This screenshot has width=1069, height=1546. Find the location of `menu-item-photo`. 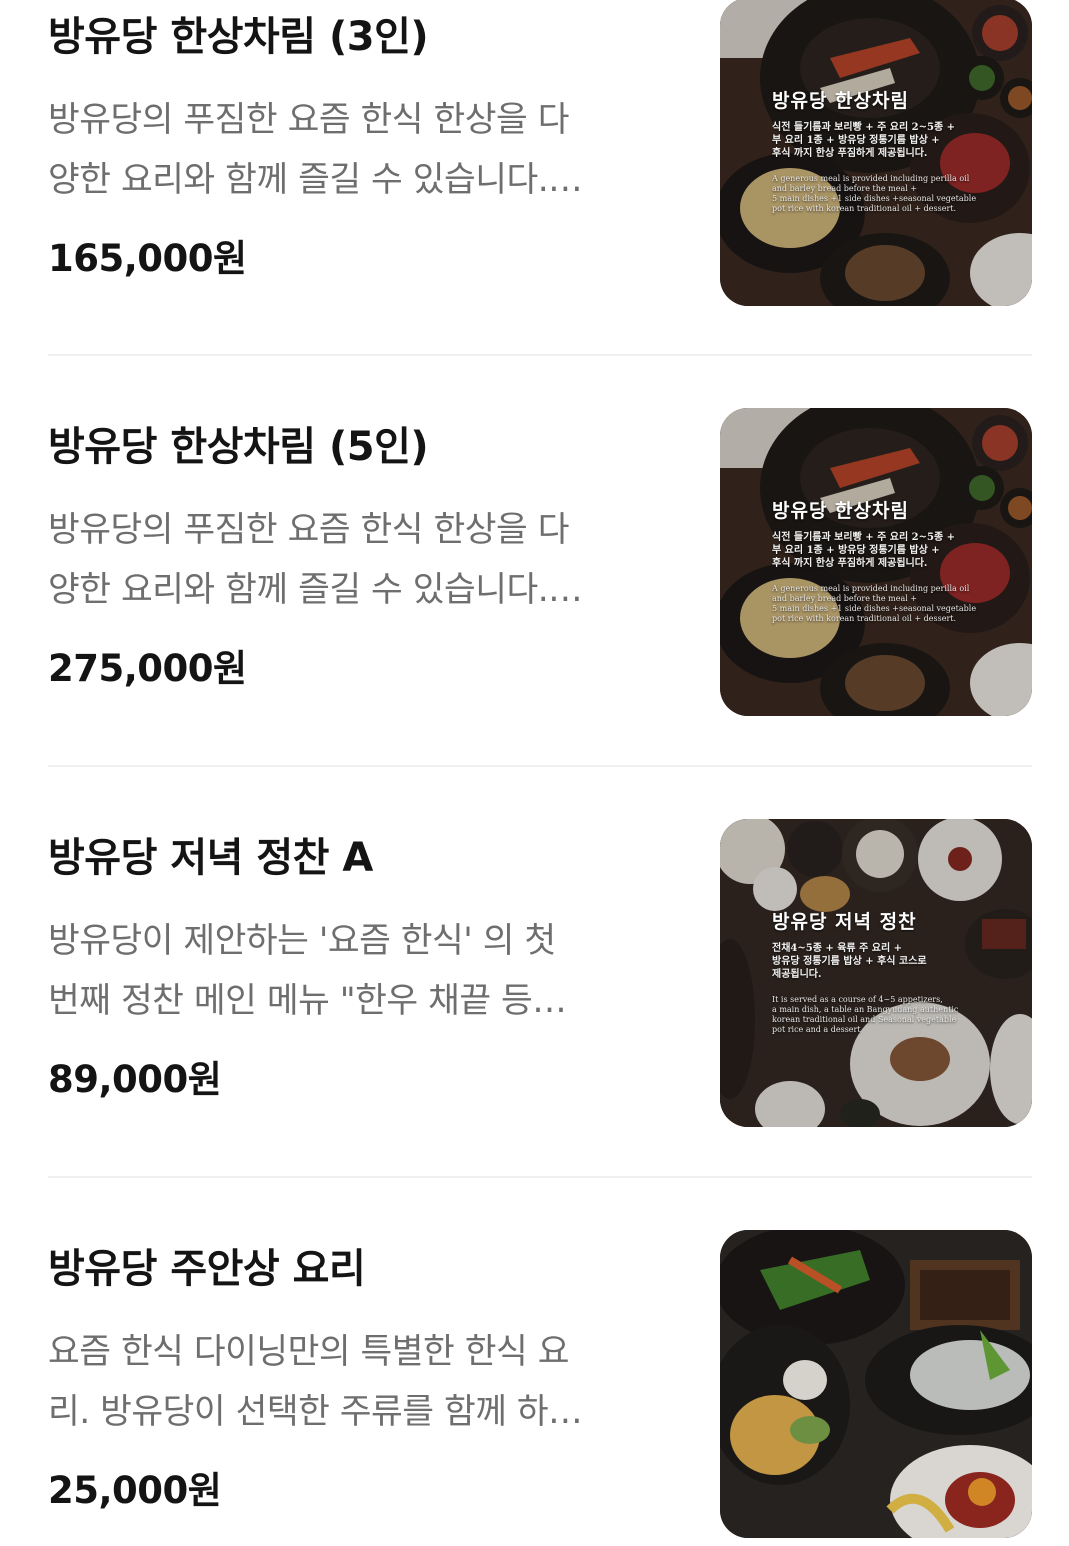

menu-item-photo is located at coordinates (876, 1384).